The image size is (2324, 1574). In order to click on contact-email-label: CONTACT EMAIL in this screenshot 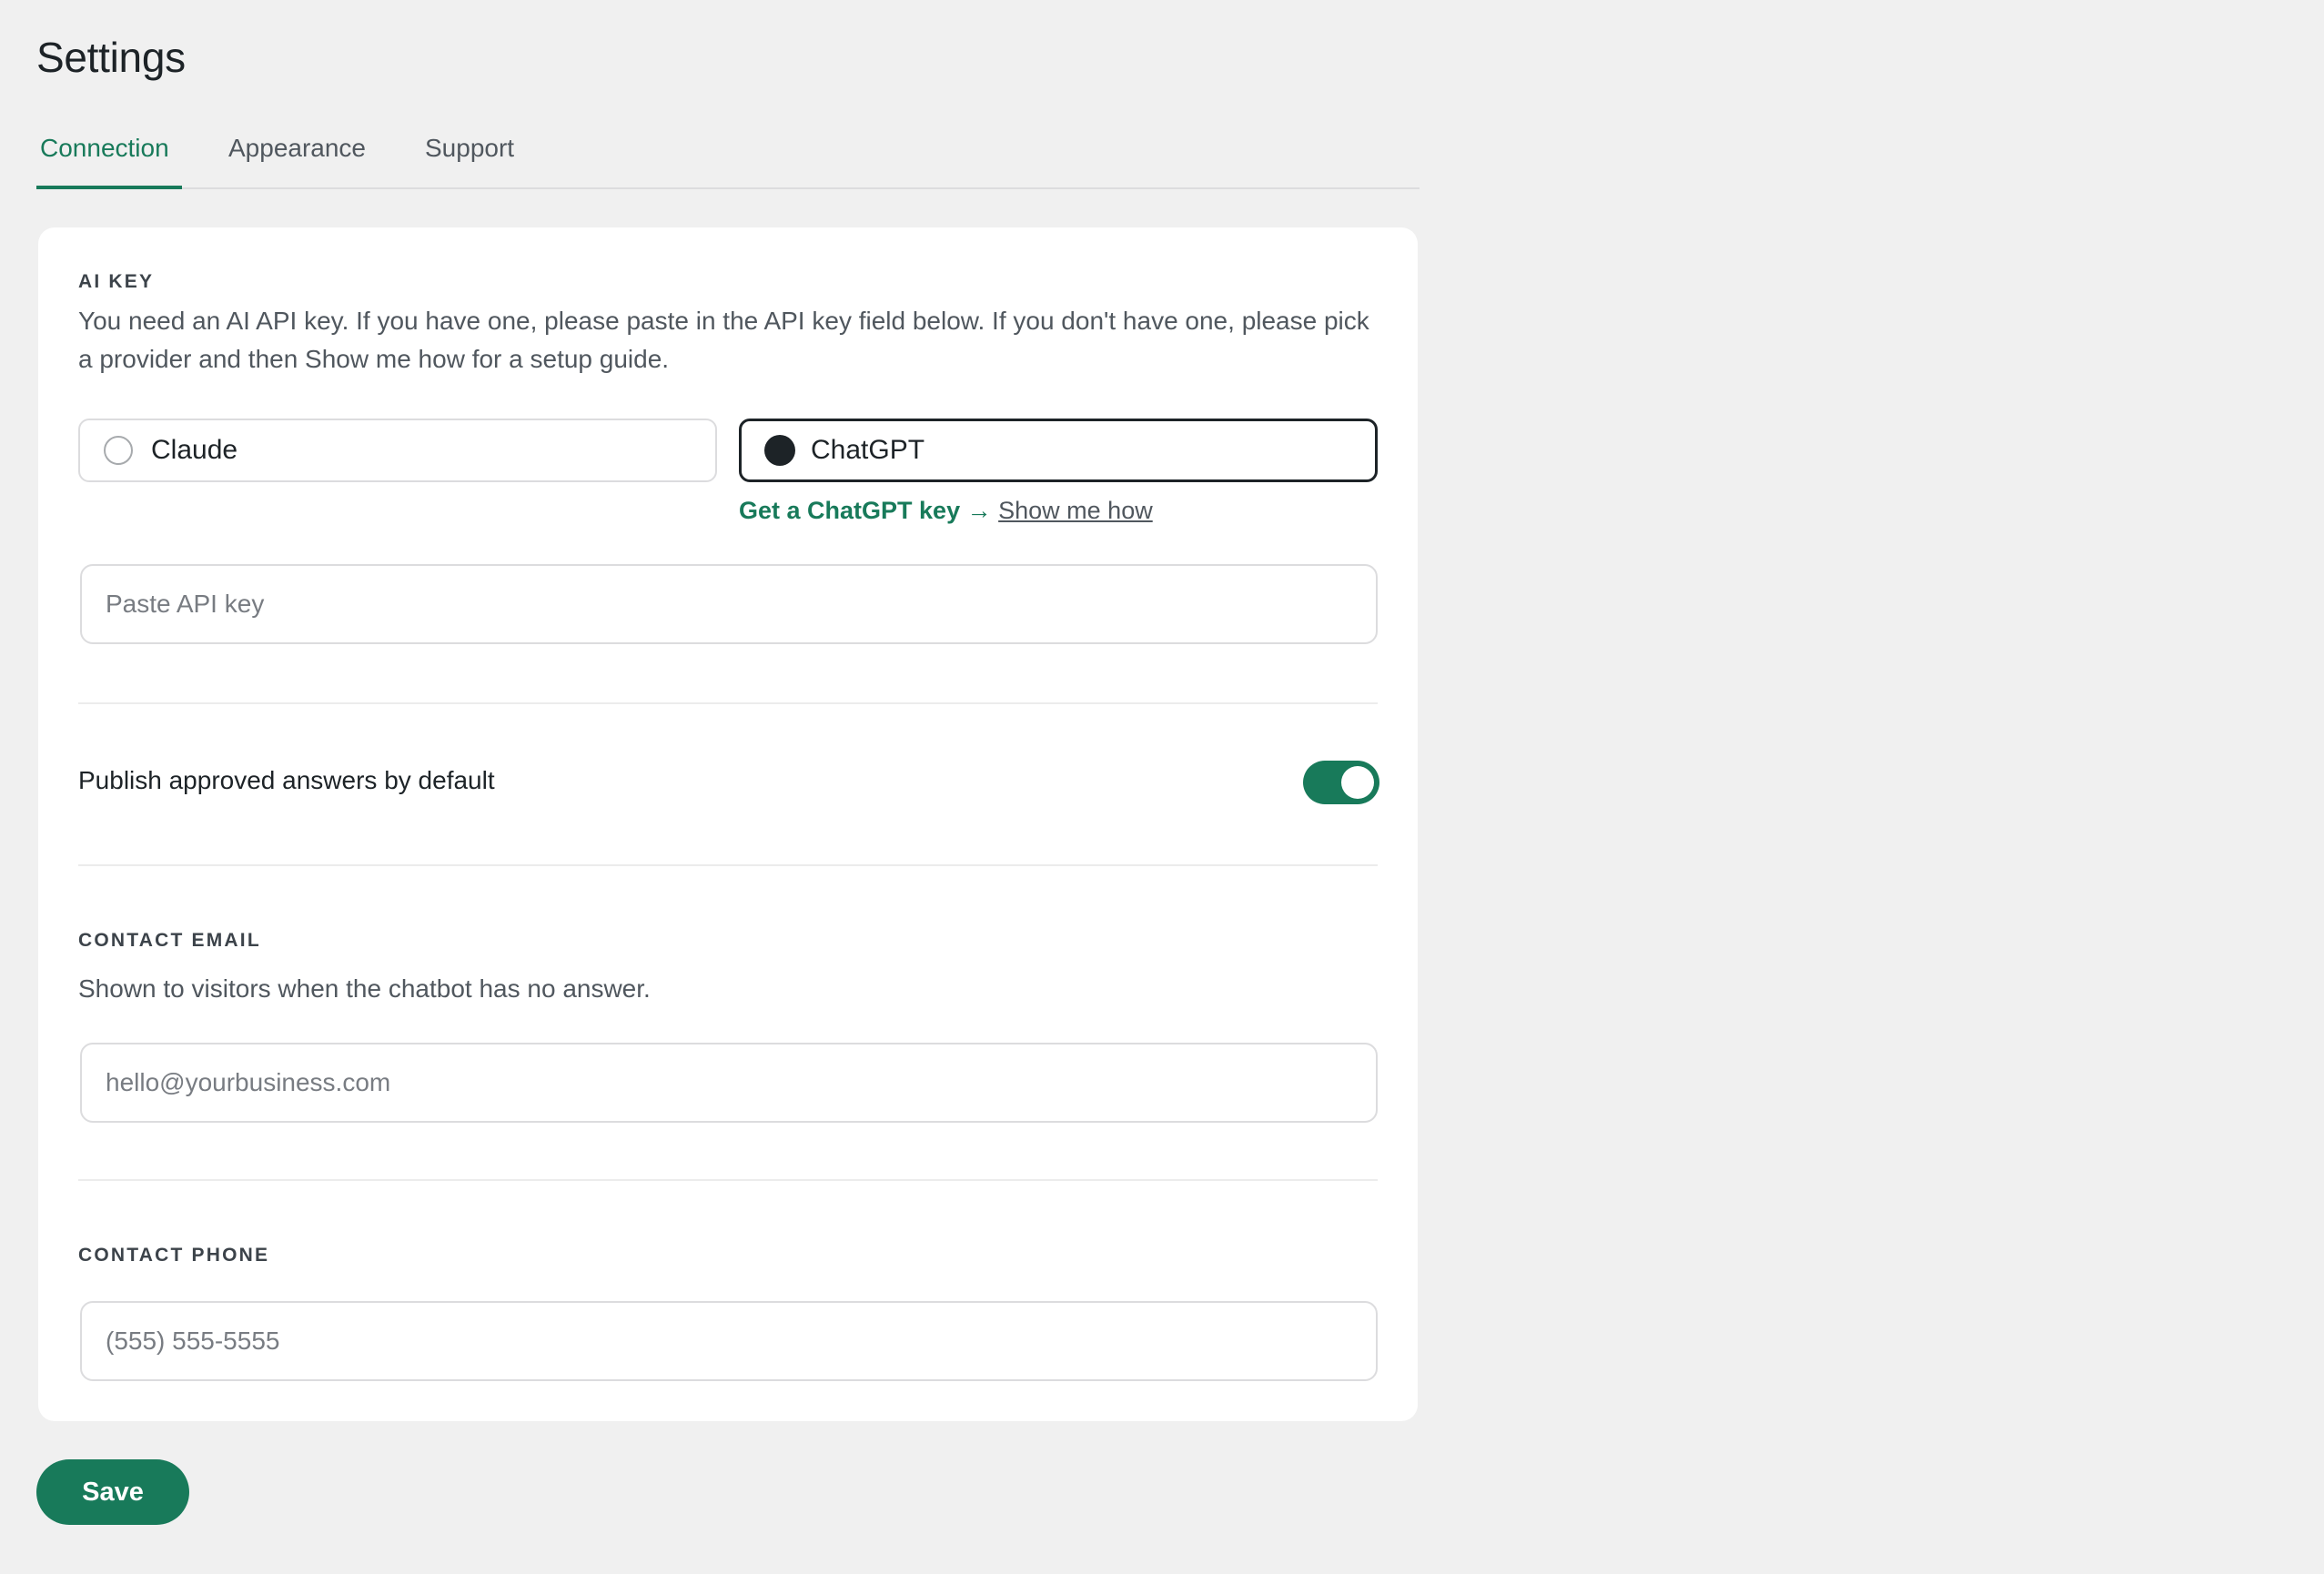, I will do `click(169, 940)`.